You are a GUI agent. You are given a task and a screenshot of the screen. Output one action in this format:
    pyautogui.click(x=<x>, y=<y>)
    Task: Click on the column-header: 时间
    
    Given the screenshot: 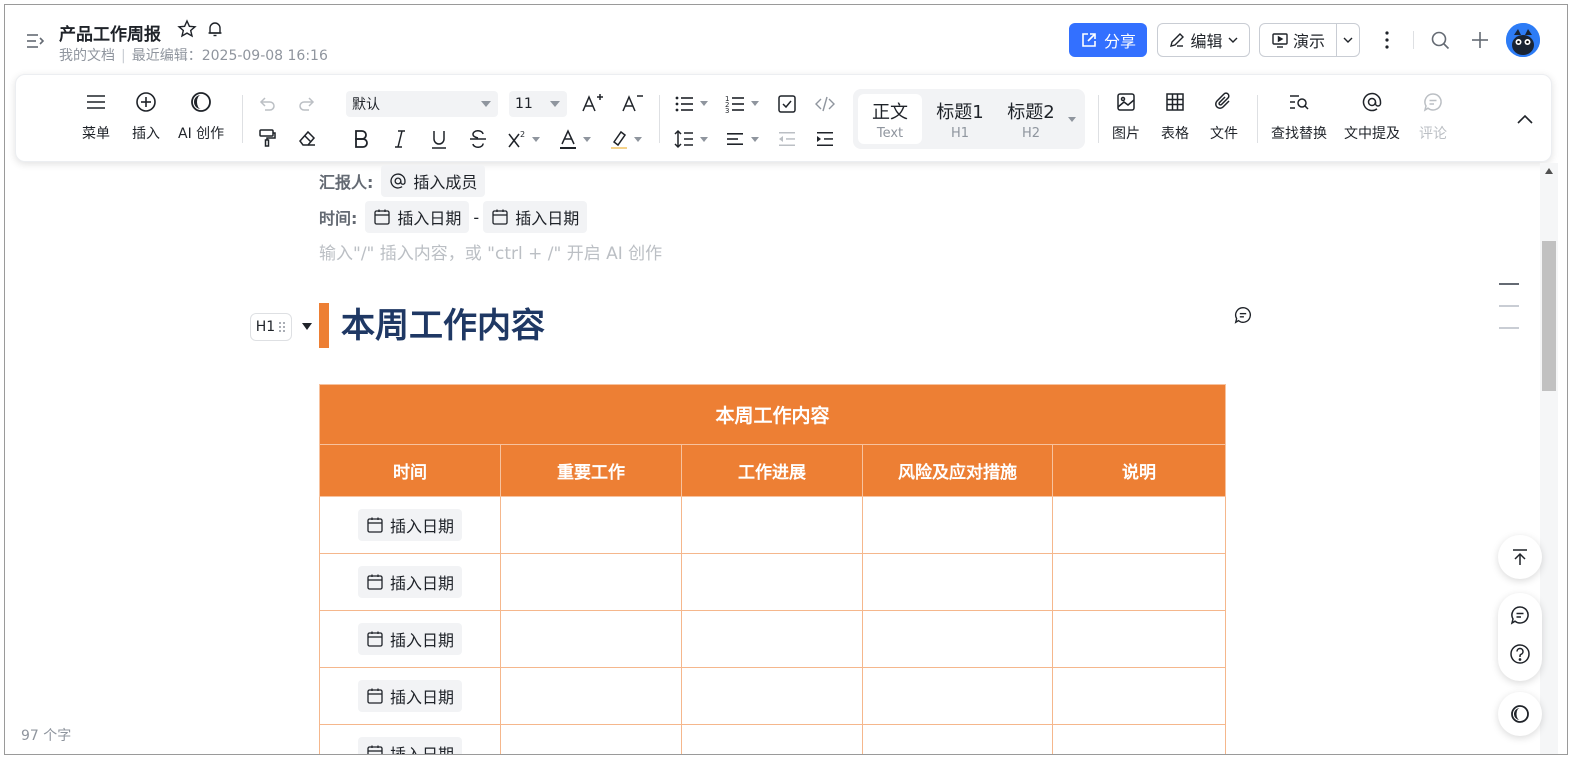 What is the action you would take?
    pyautogui.click(x=410, y=470)
    